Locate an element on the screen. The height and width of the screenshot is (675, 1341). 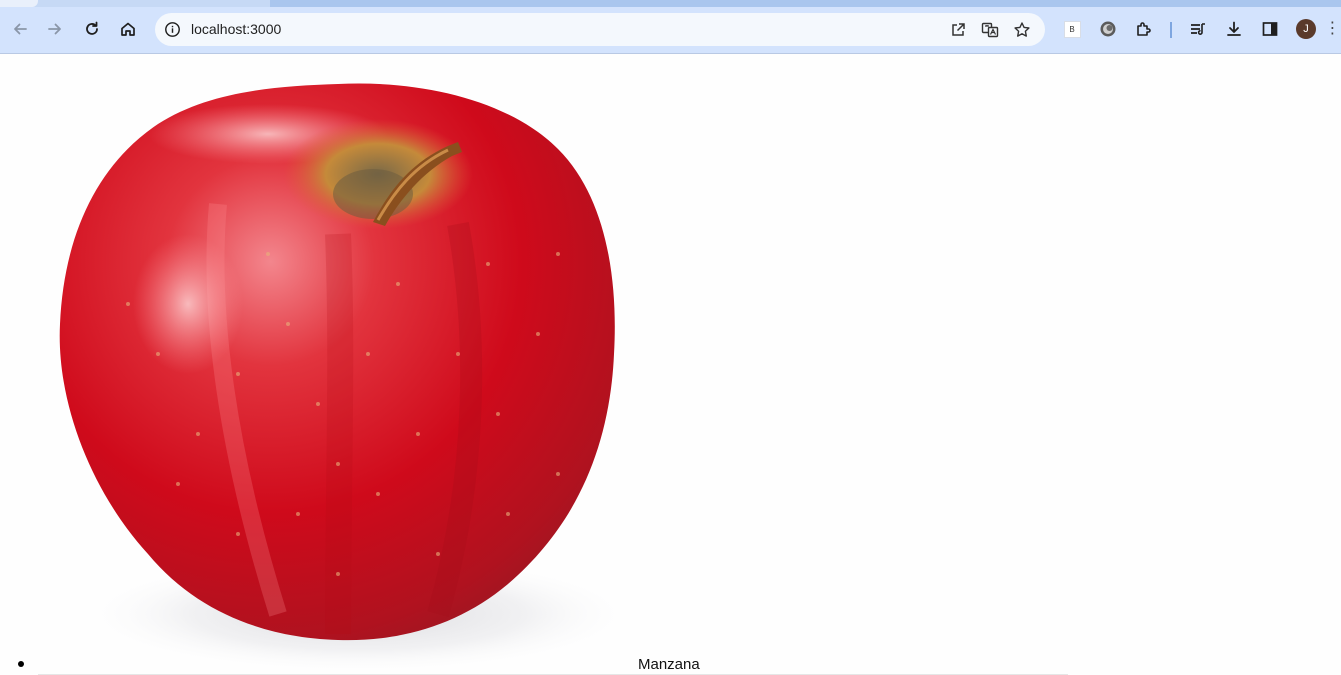
more-menu-icon: ⋮ is located at coordinates (1332, 28).